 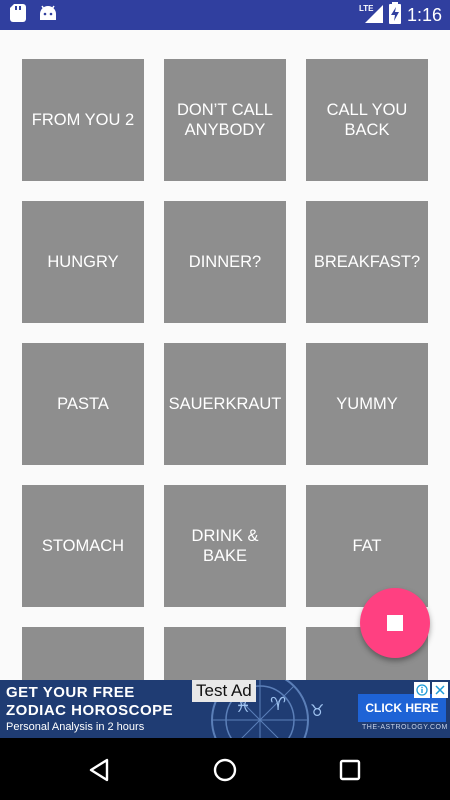 What do you see at coordinates (225, 404) in the screenshot?
I see `sound-tile: SAUERKRAUT` at bounding box center [225, 404].